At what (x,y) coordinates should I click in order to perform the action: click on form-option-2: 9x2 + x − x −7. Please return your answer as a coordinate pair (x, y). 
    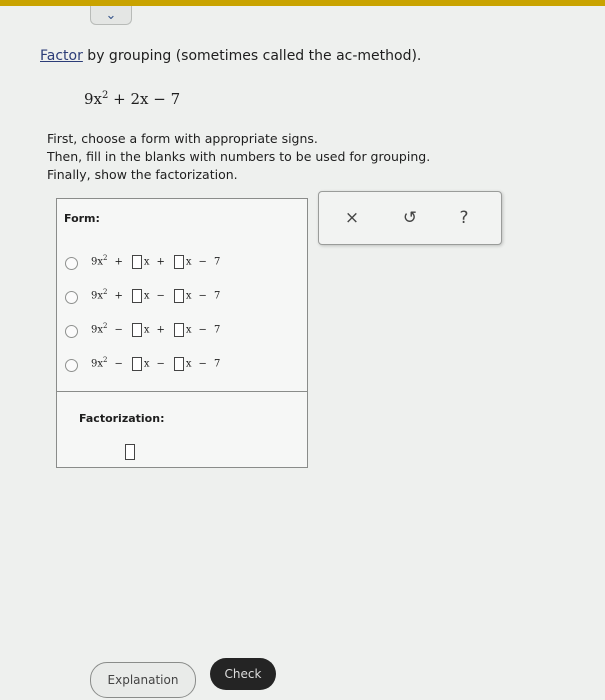
    Looking at the image, I should click on (182, 297).